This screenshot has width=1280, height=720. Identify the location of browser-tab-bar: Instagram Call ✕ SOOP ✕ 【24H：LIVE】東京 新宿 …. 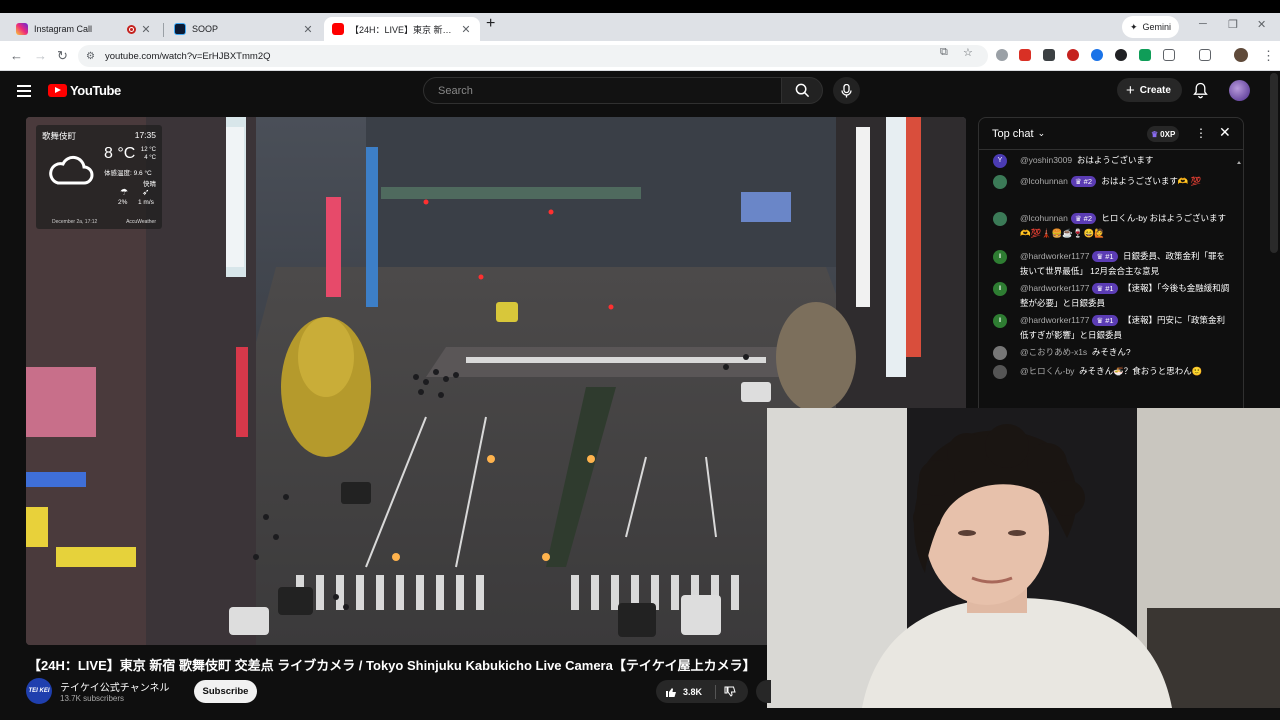
(640, 27).